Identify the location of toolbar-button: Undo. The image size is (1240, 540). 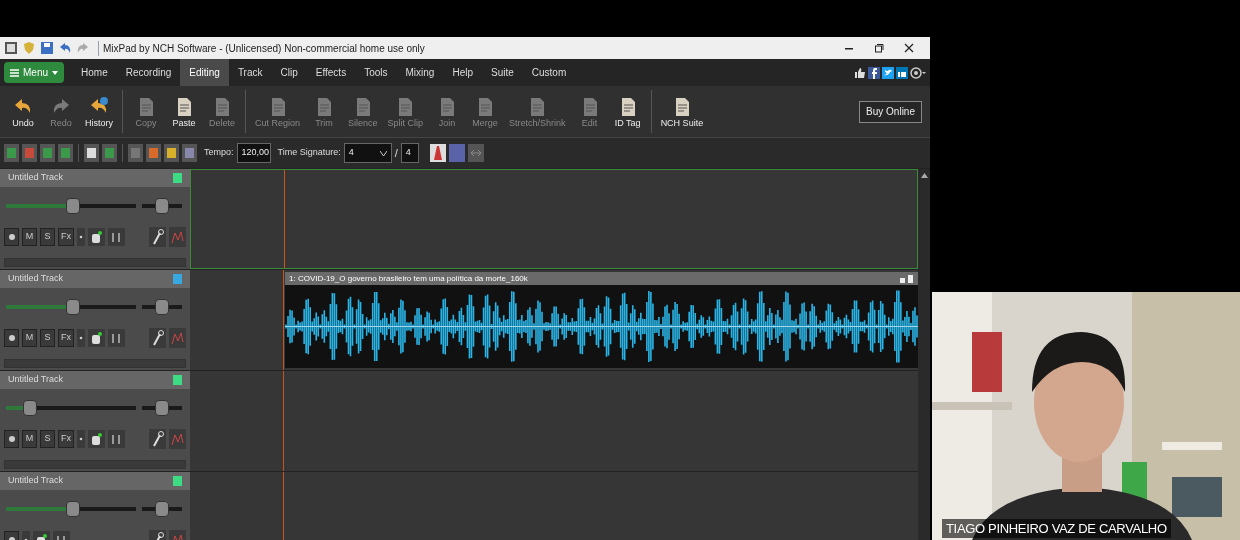
(23, 111).